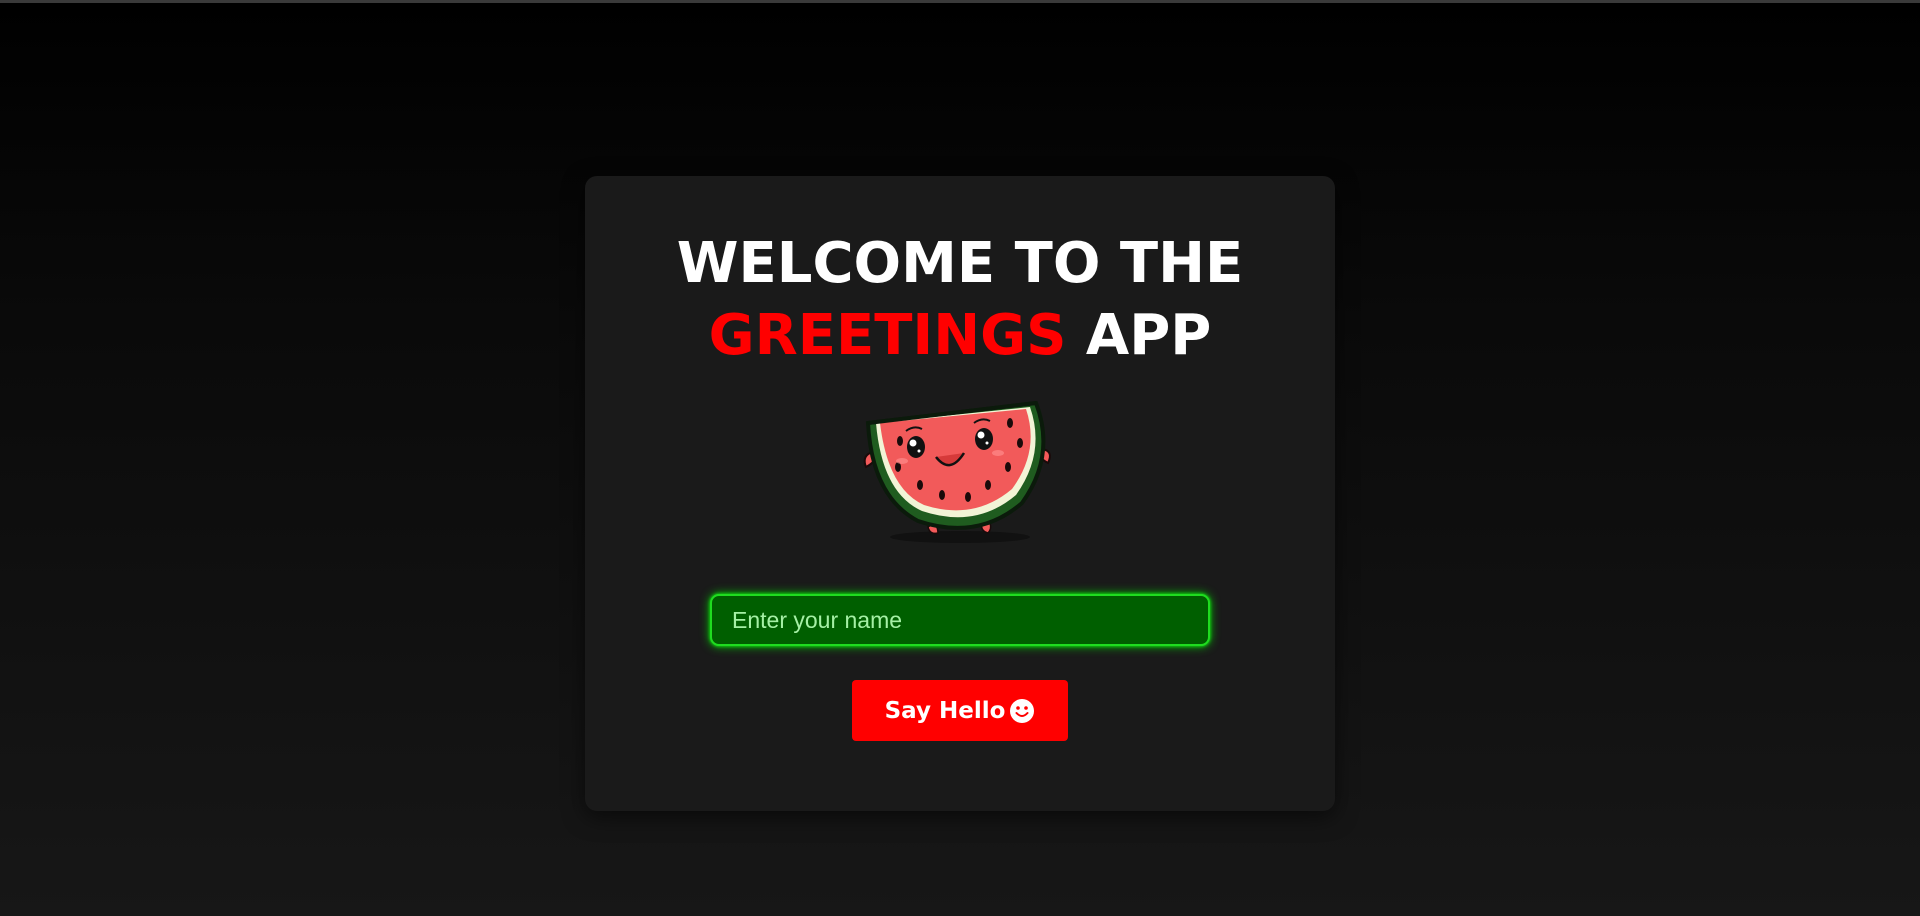  I want to click on say-hello-label: Say Hello, so click(945, 710).